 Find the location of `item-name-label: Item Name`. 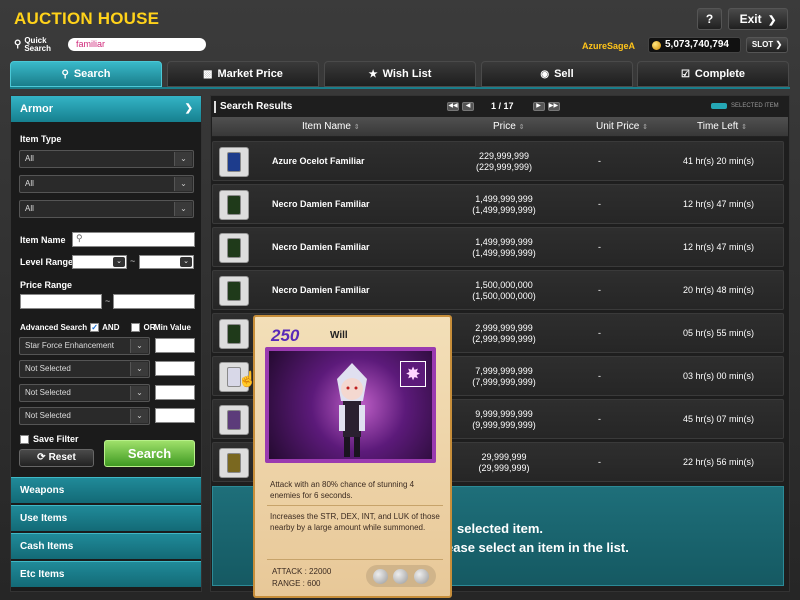

item-name-label: Item Name is located at coordinates (43, 240).